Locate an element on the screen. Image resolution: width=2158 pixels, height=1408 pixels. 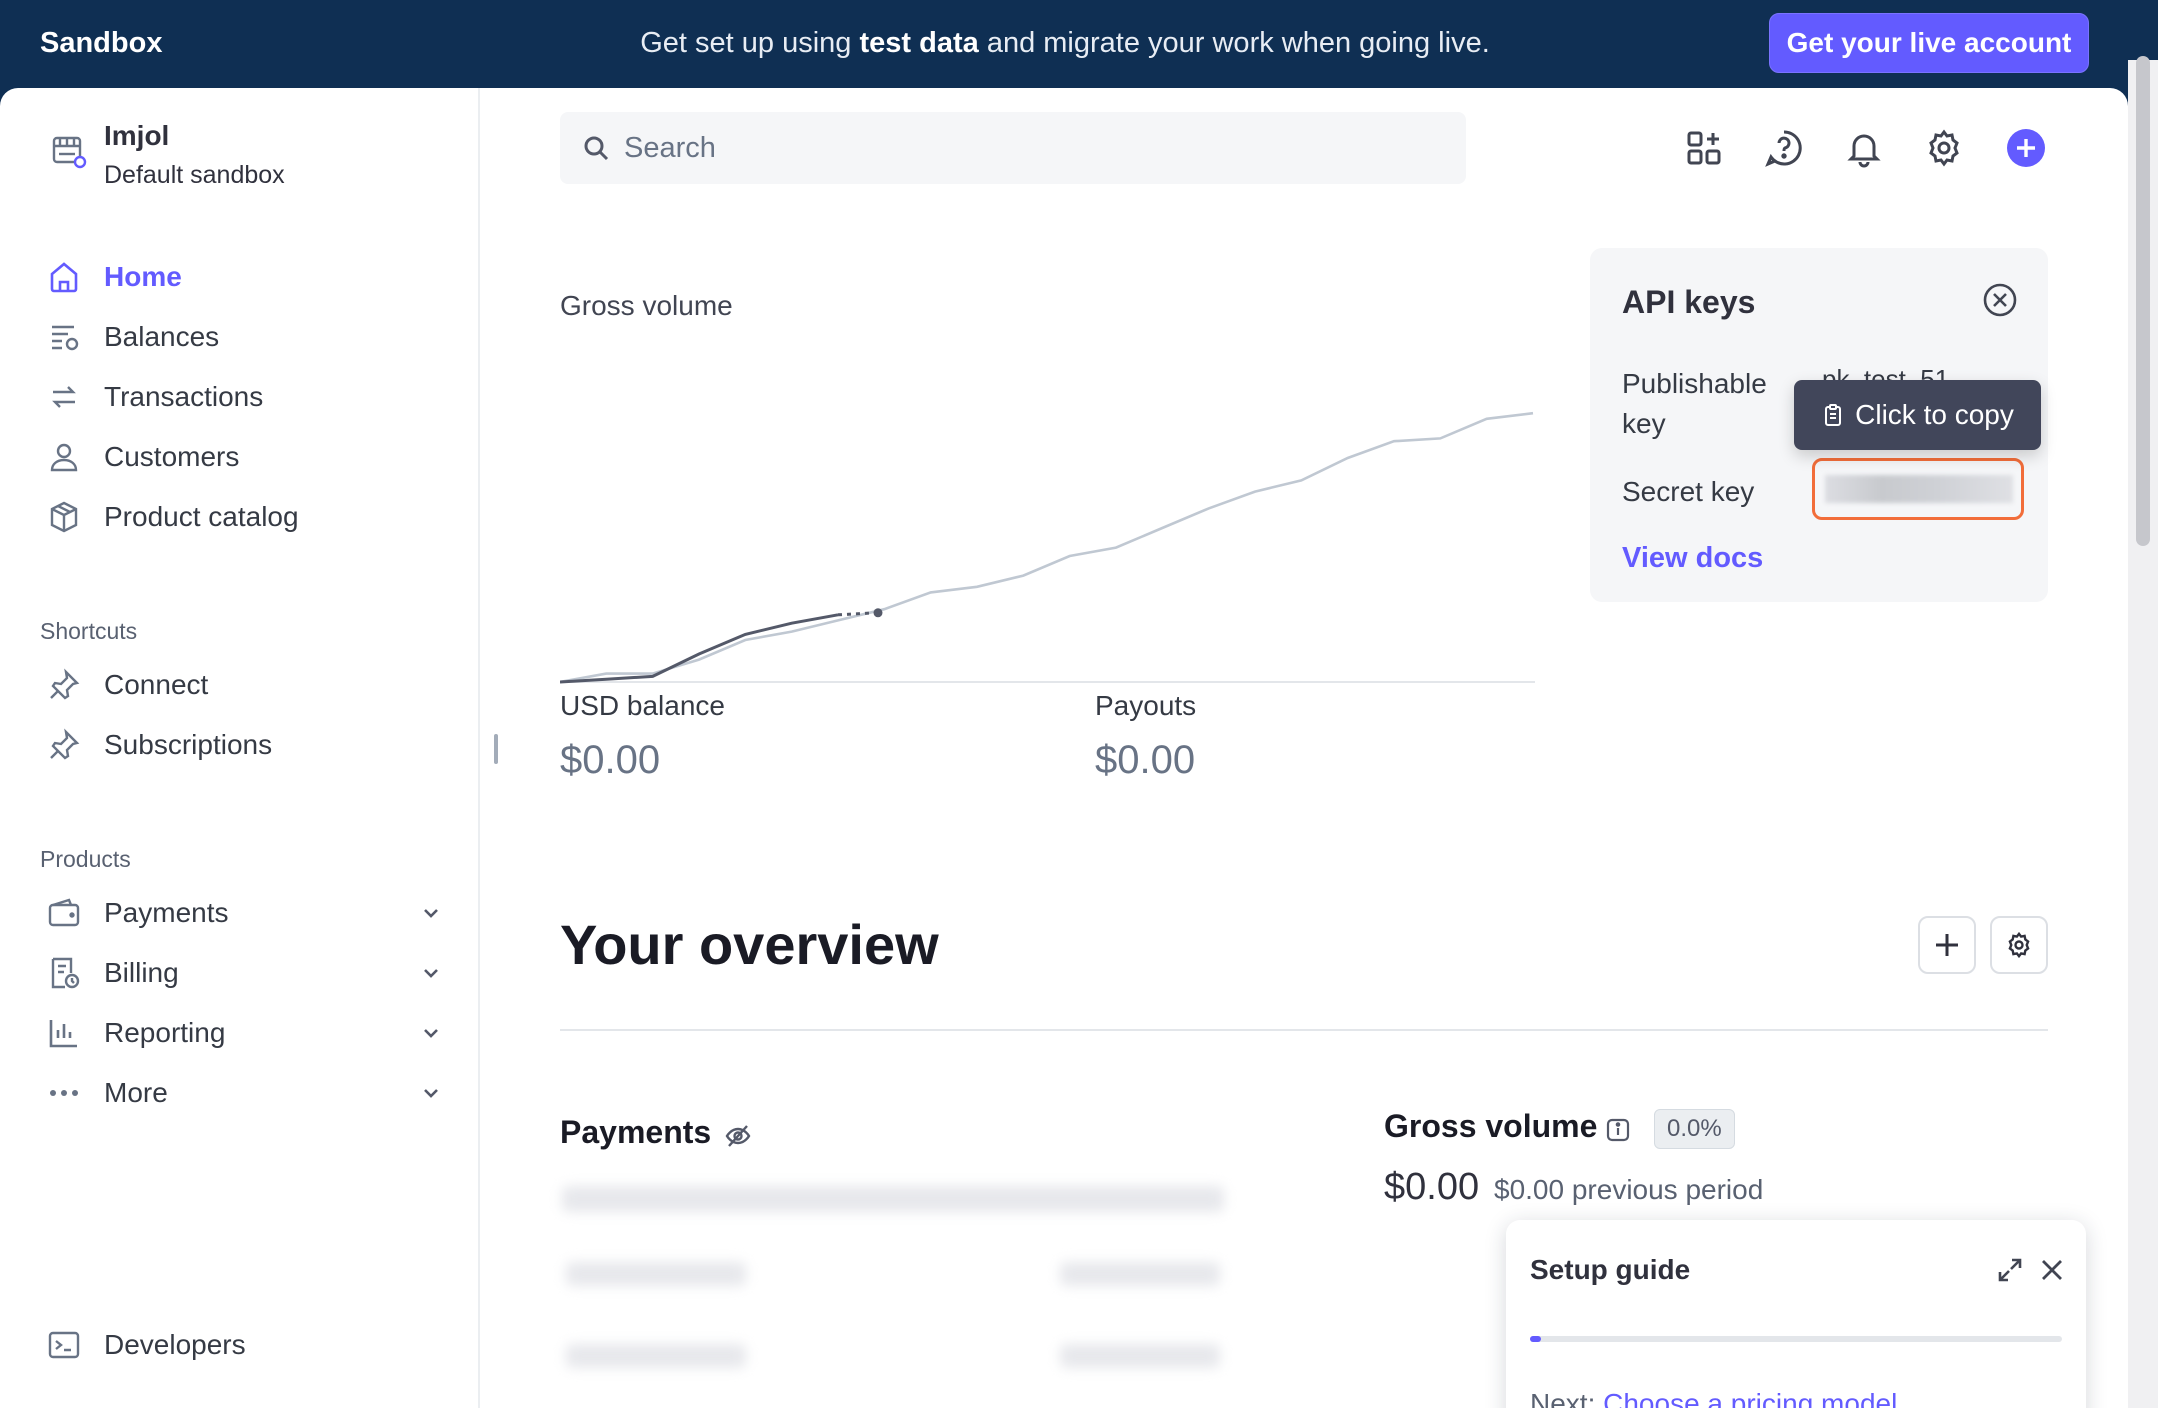
sidebar-item-label: More is located at coordinates (136, 1092).